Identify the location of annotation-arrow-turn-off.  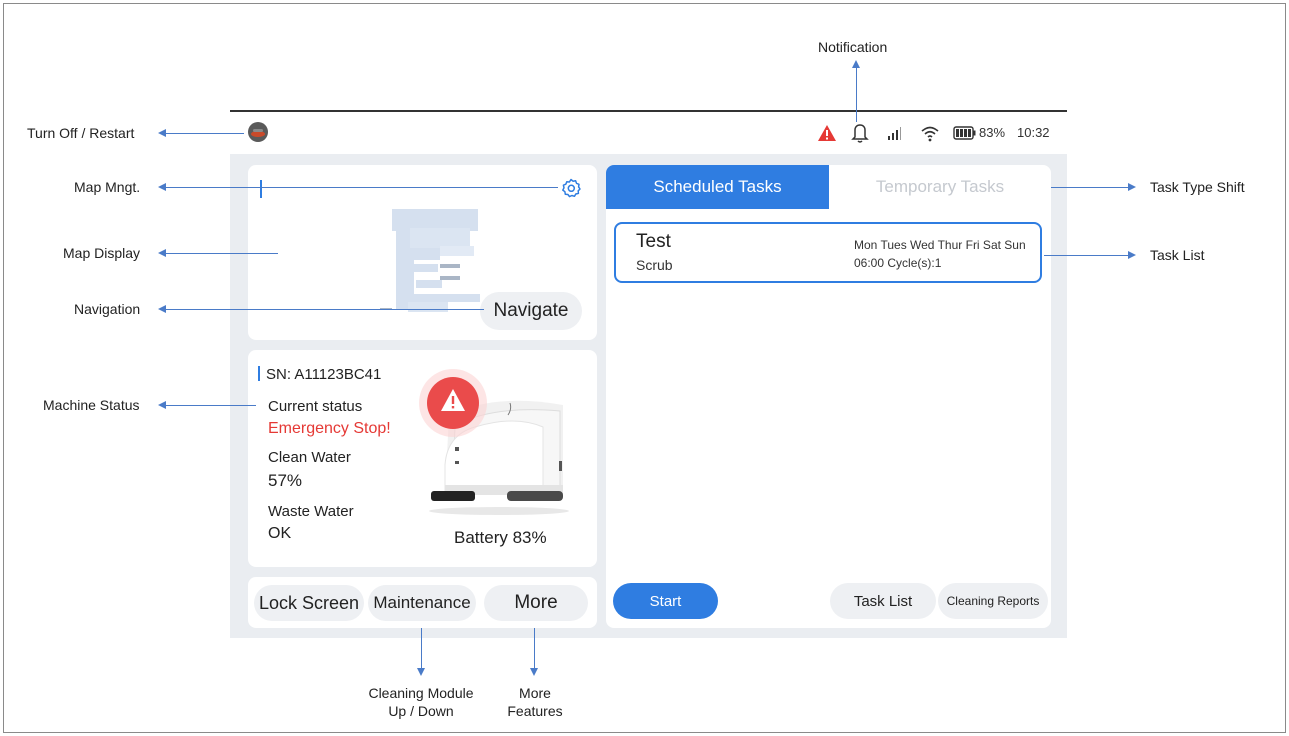
(162, 133).